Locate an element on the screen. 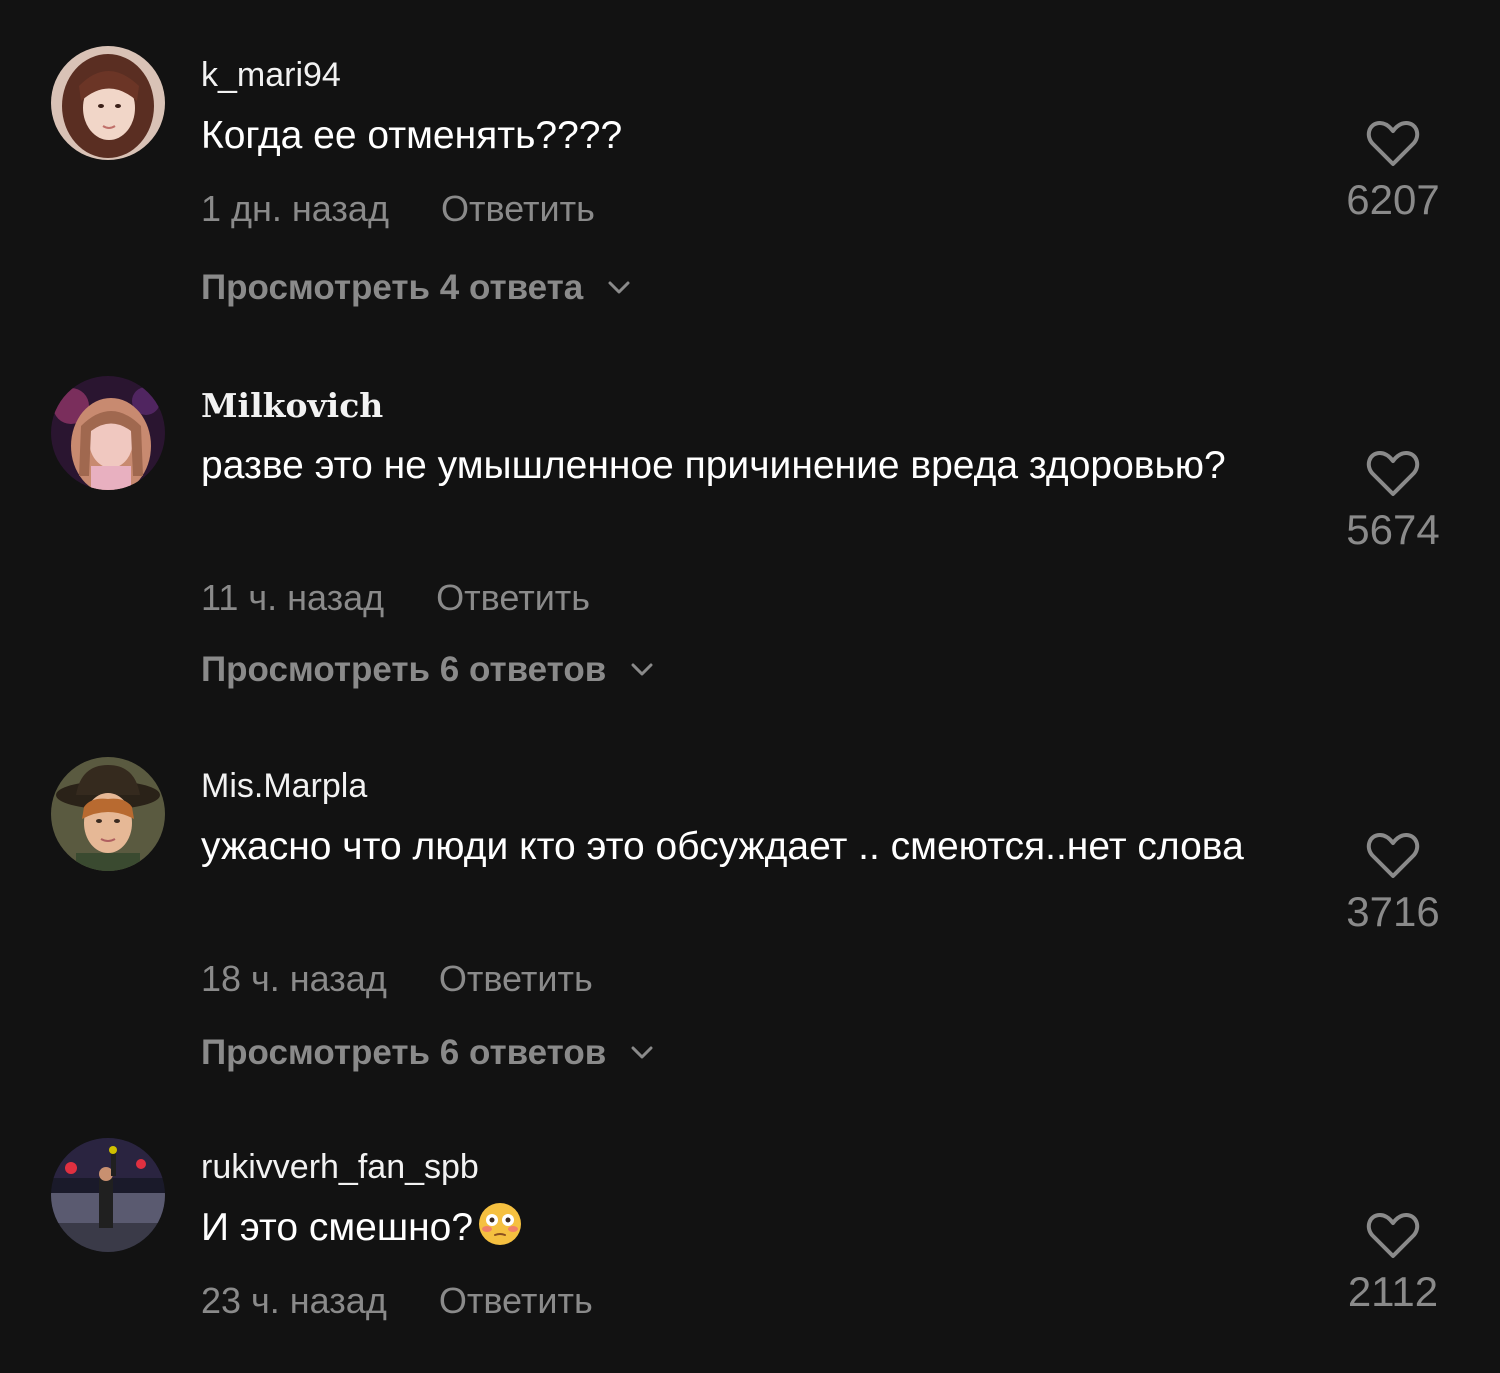 This screenshot has height=1373, width=1500. like-button: 6207 is located at coordinates (1393, 171).